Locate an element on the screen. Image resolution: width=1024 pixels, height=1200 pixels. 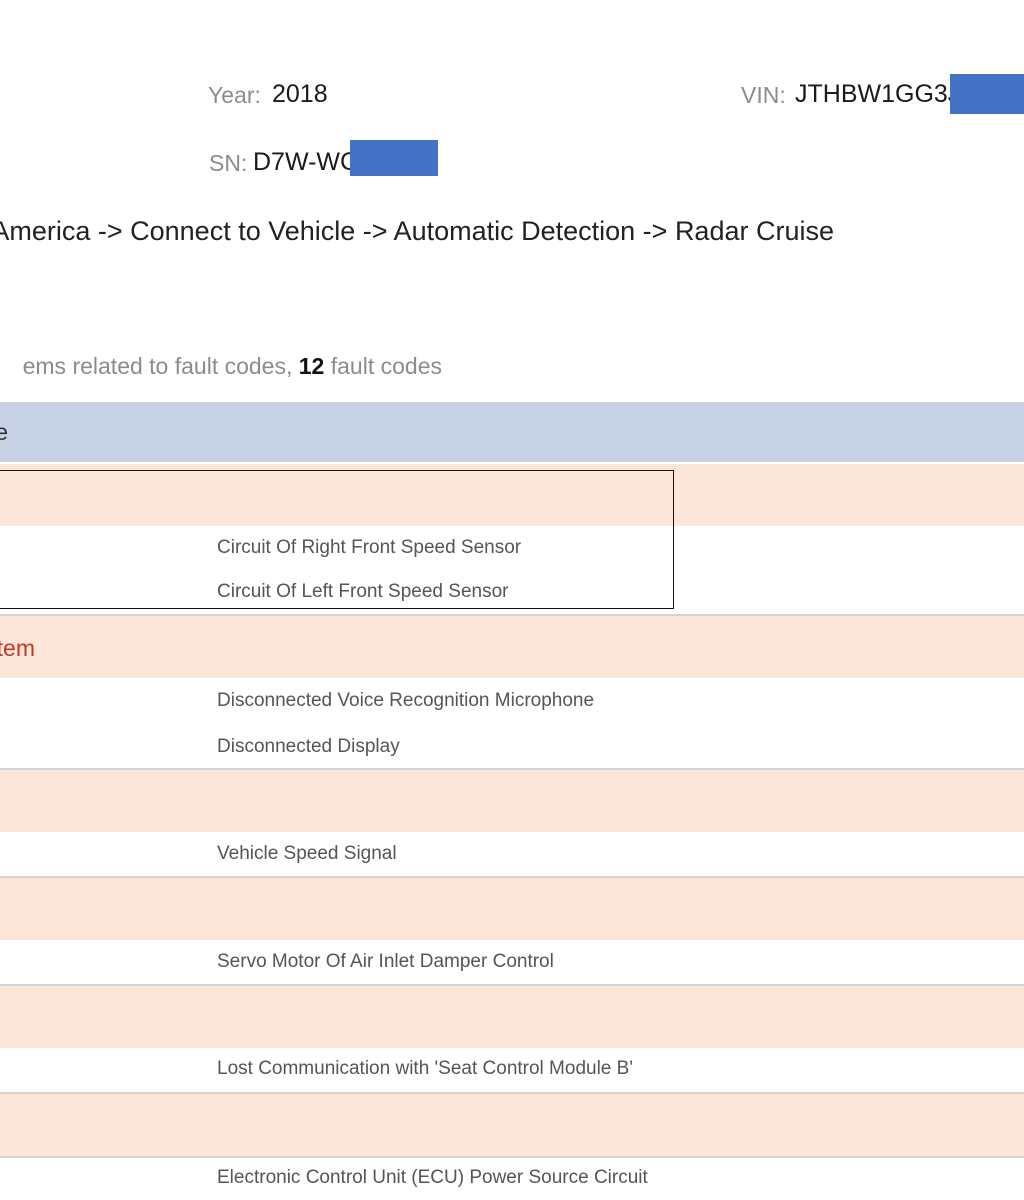
year-label: Year: is located at coordinates (234, 95).